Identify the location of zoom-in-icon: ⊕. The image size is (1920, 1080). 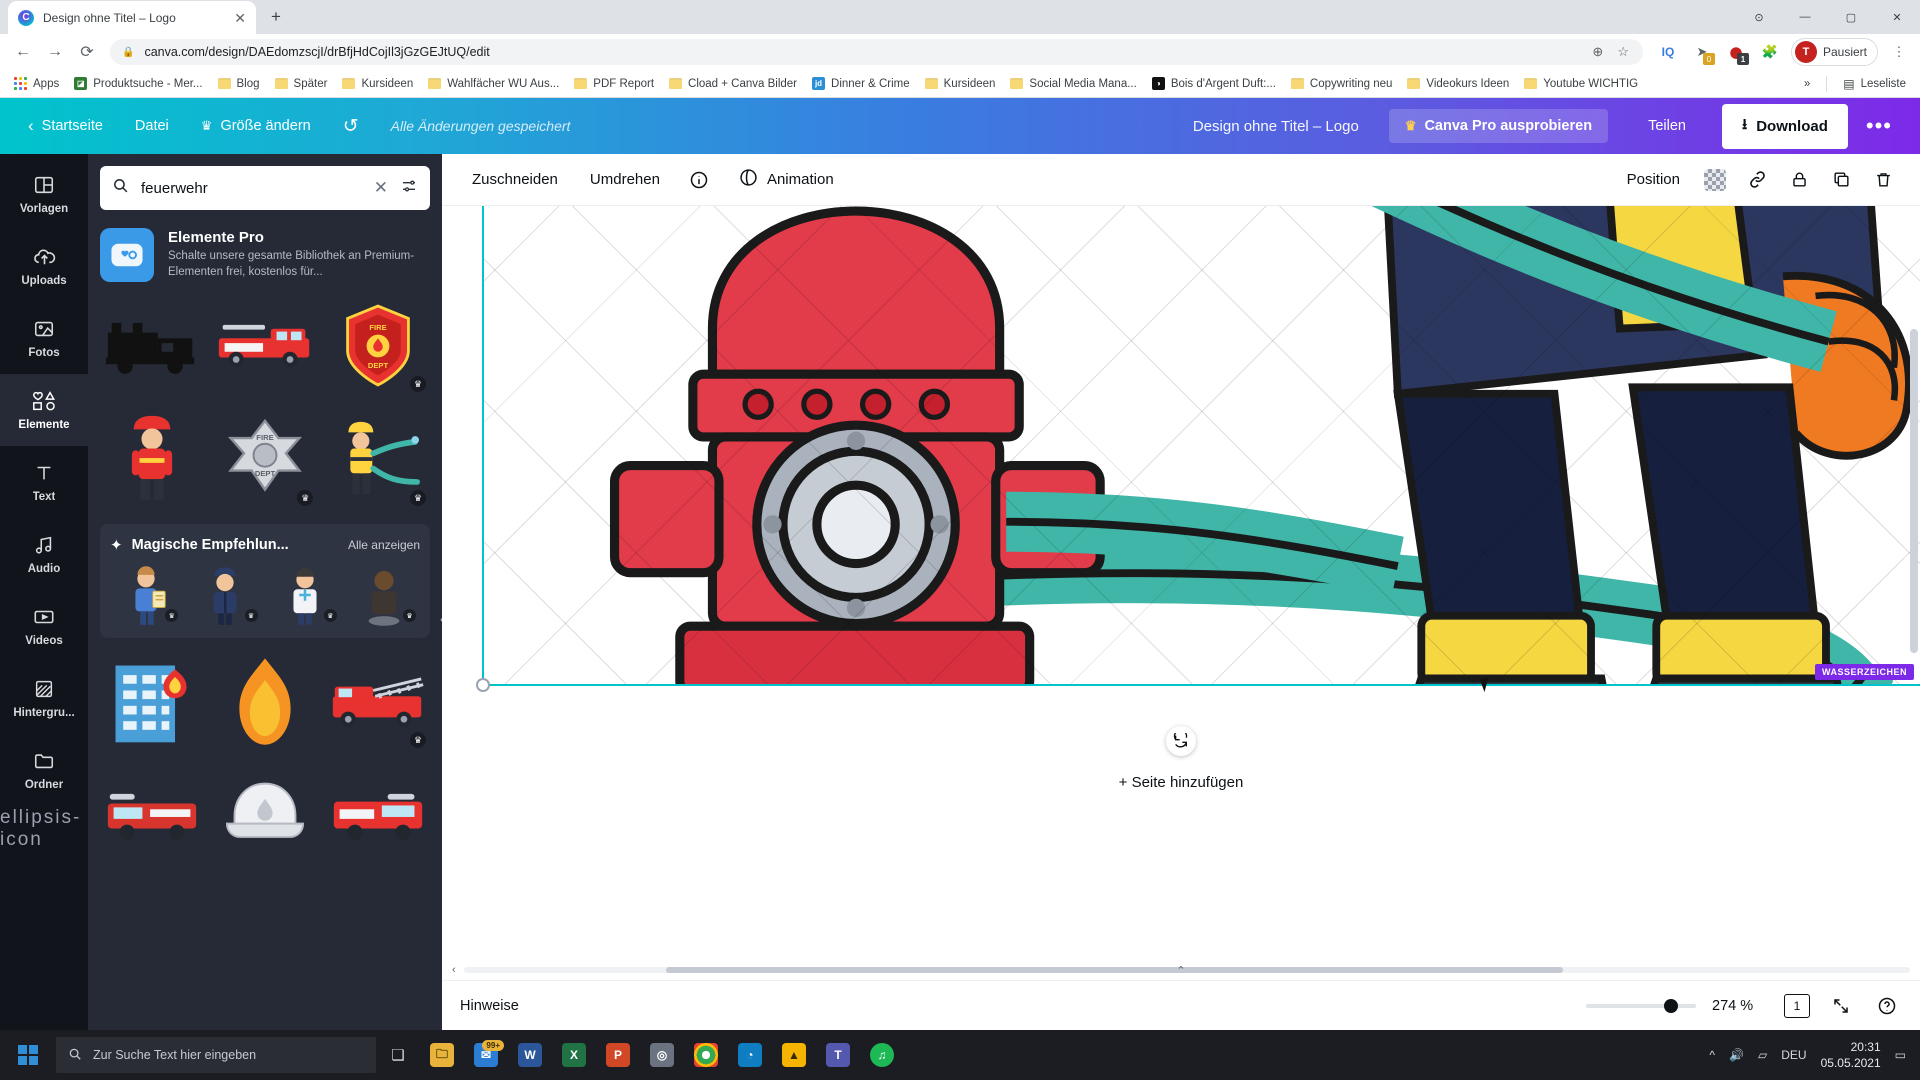
(1597, 52).